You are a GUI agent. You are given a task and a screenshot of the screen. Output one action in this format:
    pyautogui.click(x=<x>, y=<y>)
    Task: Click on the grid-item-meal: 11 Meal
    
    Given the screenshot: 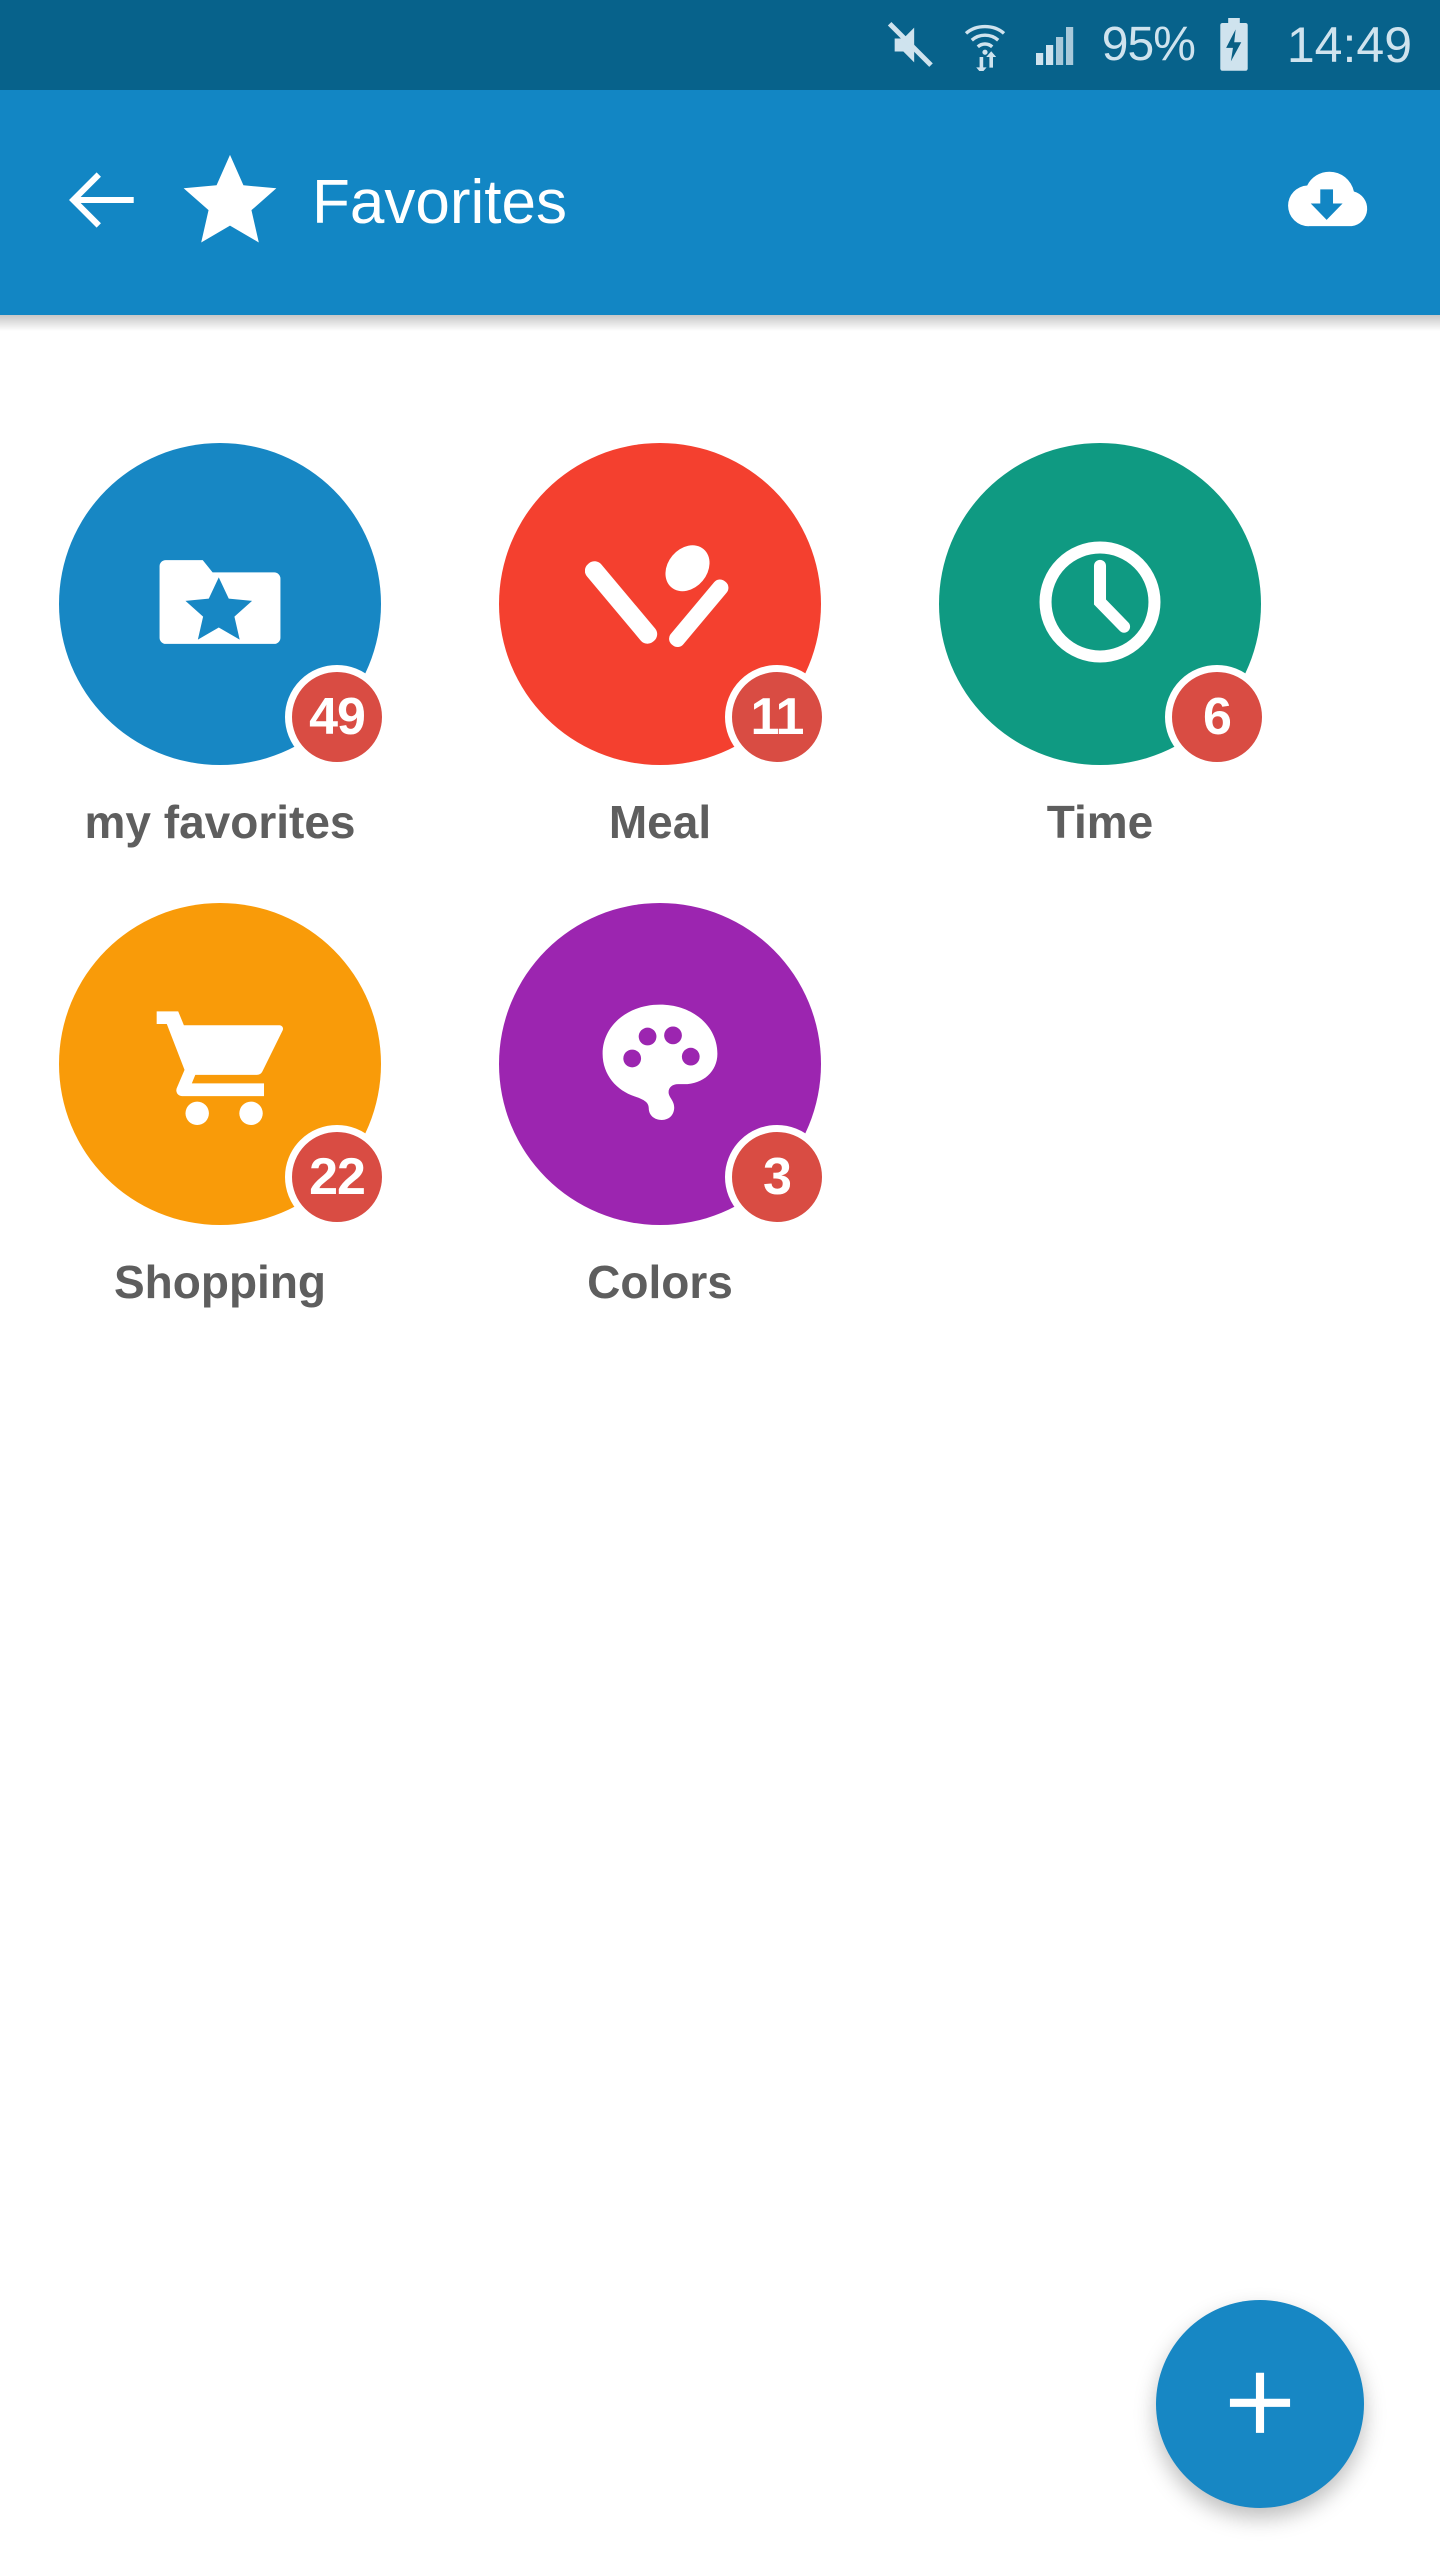 What is the action you would take?
    pyautogui.click(x=660, y=644)
    